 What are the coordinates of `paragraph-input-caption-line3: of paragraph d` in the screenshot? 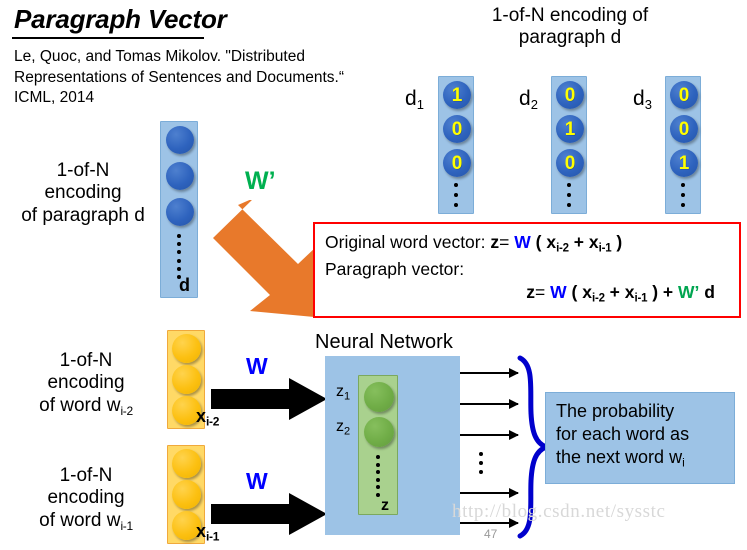 It's located at (83, 215).